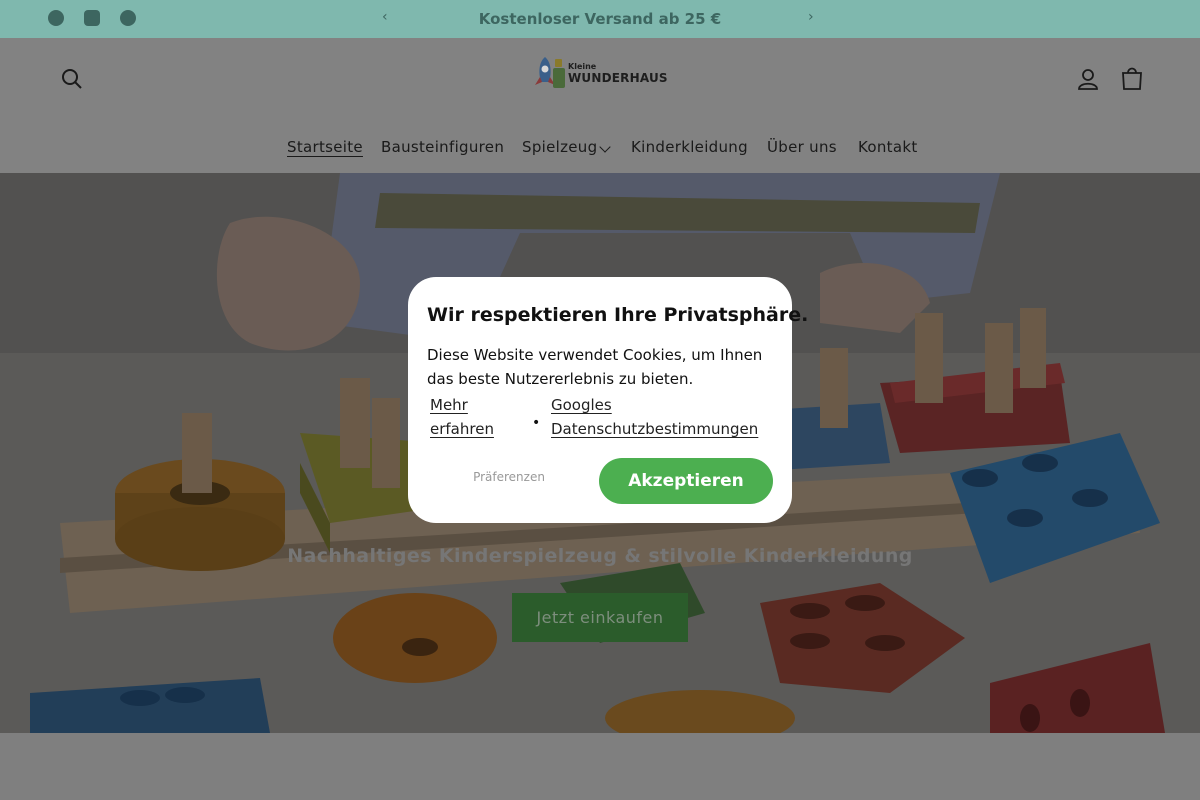 The image size is (1200, 800). Describe the element at coordinates (1132, 79) in the screenshot. I see `cart-icon` at that location.